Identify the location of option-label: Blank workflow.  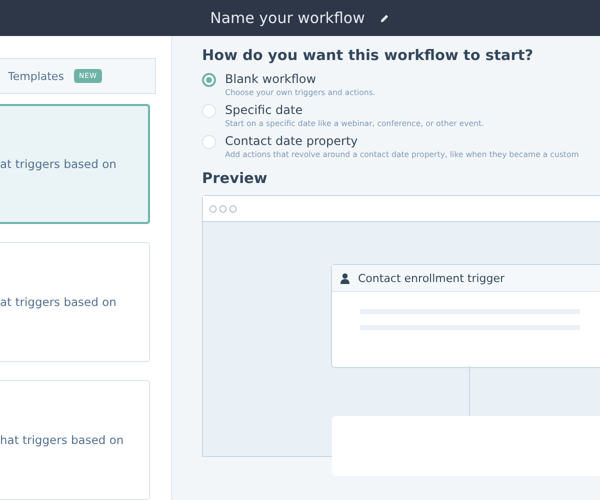
(271, 79).